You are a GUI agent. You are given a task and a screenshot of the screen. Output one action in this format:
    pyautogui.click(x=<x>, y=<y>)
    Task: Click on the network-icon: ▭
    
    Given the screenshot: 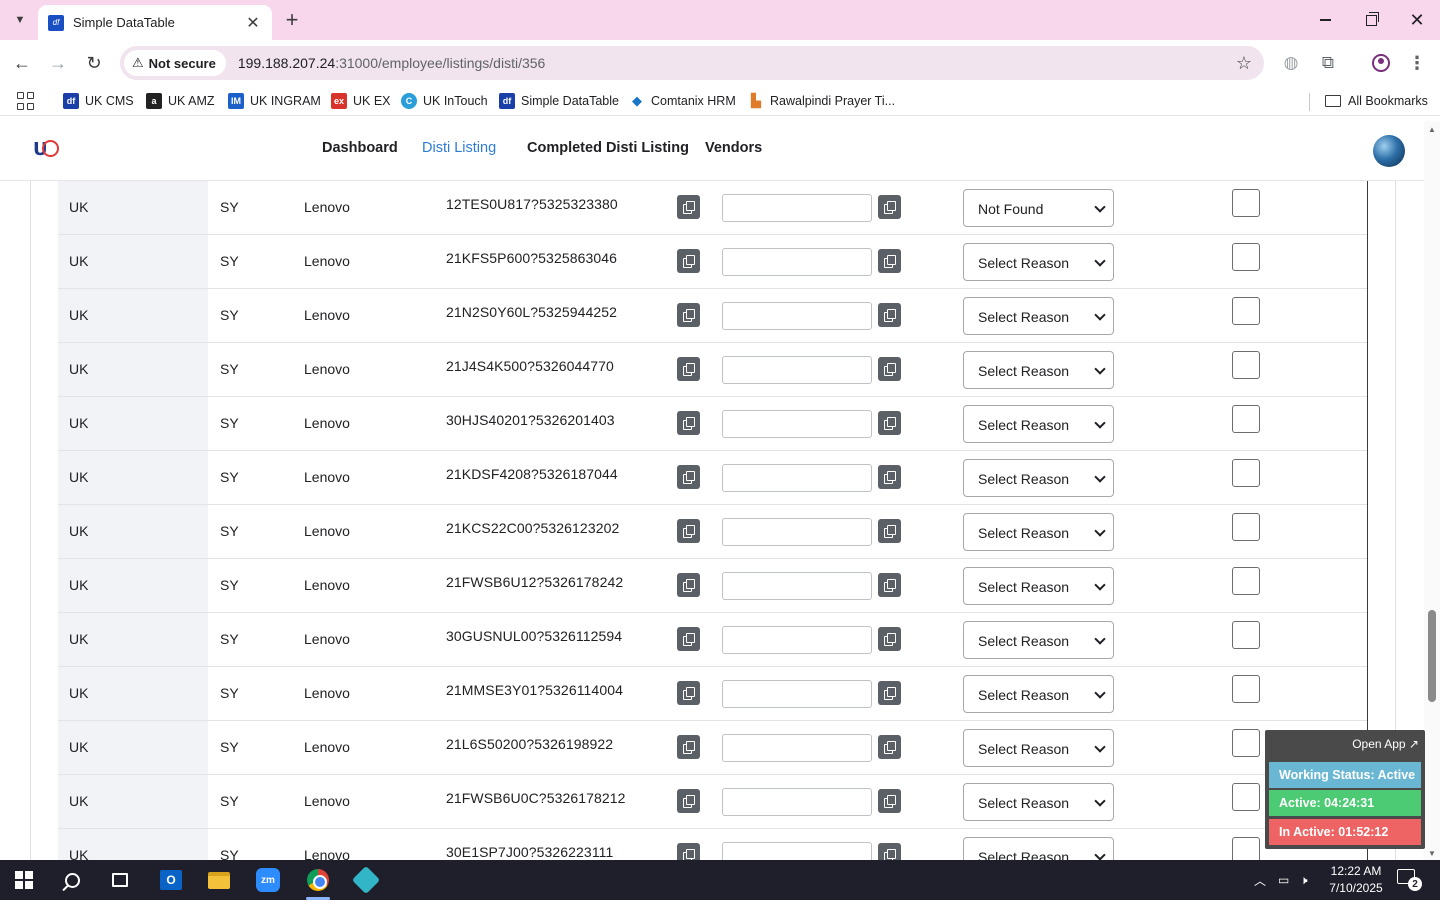 What is the action you would take?
    pyautogui.click(x=1287, y=880)
    